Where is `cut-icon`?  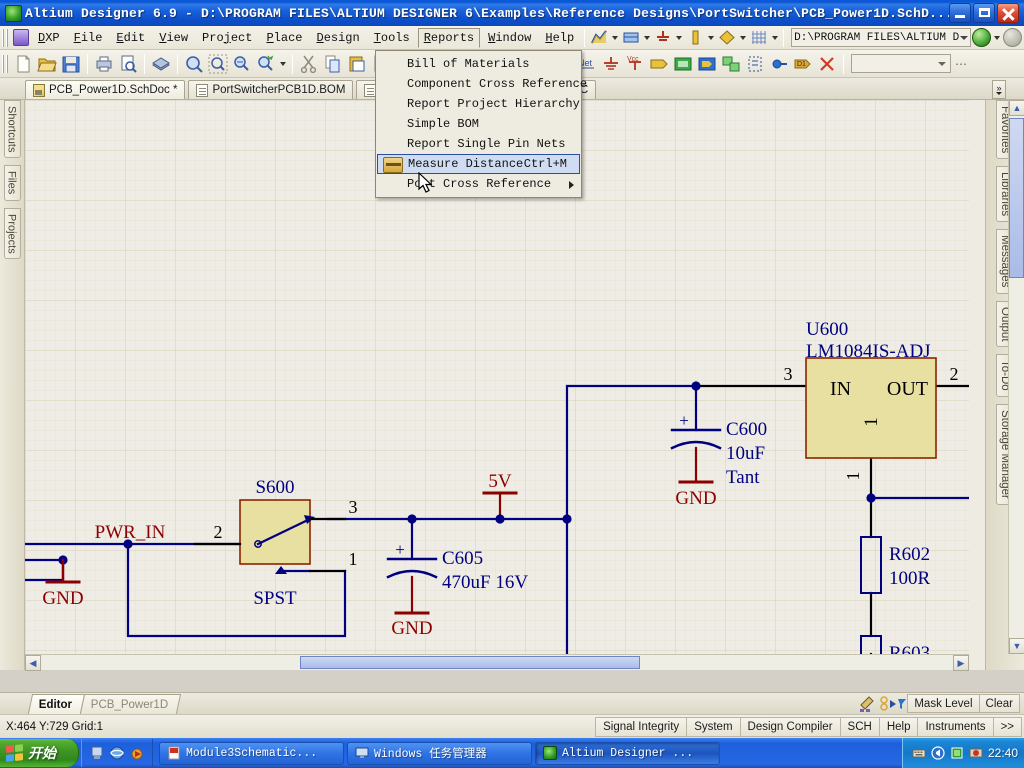
cut-icon is located at coordinates (309, 64).